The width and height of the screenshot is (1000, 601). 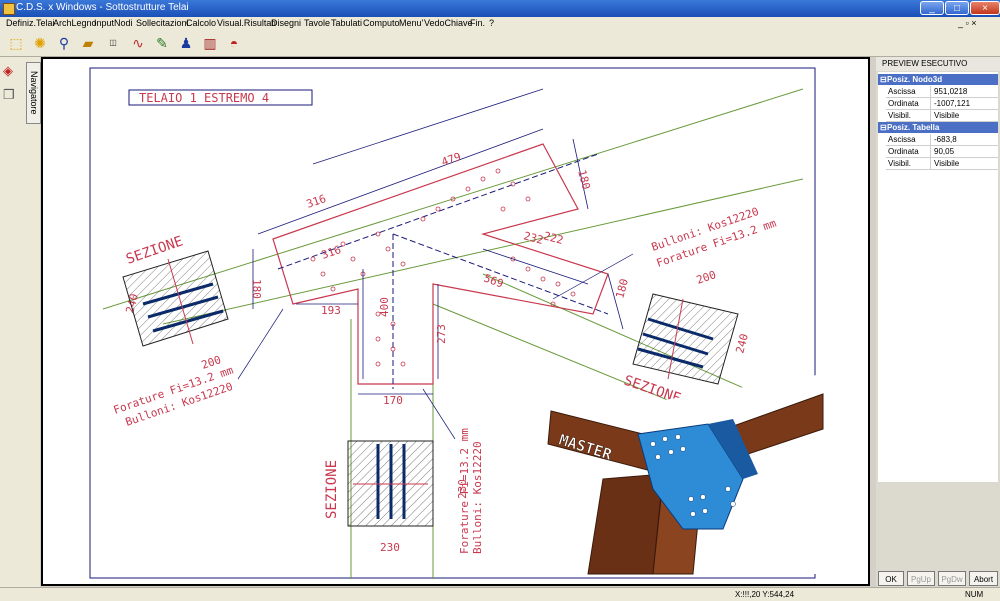 What do you see at coordinates (742, 343) in the screenshot?
I see `dim-240-b: 240` at bounding box center [742, 343].